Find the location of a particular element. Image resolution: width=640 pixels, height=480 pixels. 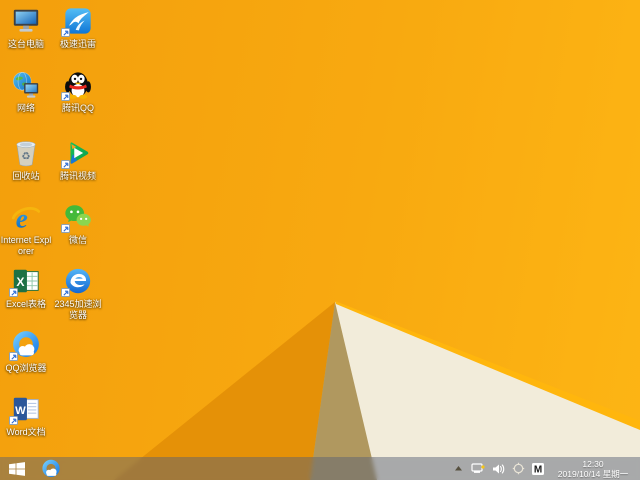

desktop-icon-tencent-video: 腾讯视频 is located at coordinates (78, 160).